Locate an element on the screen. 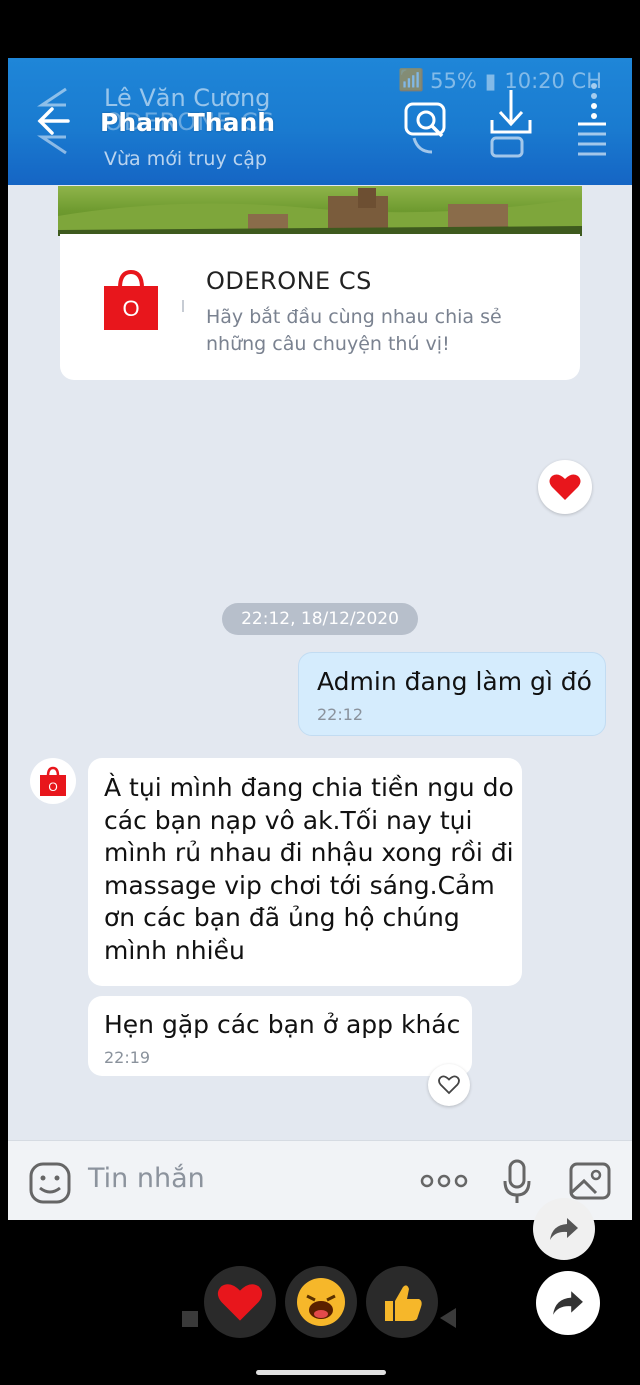 The height and width of the screenshot is (1385, 640). message-bubble-outgoing: Admin đang làm gì đó 22:12 is located at coordinates (452, 694).